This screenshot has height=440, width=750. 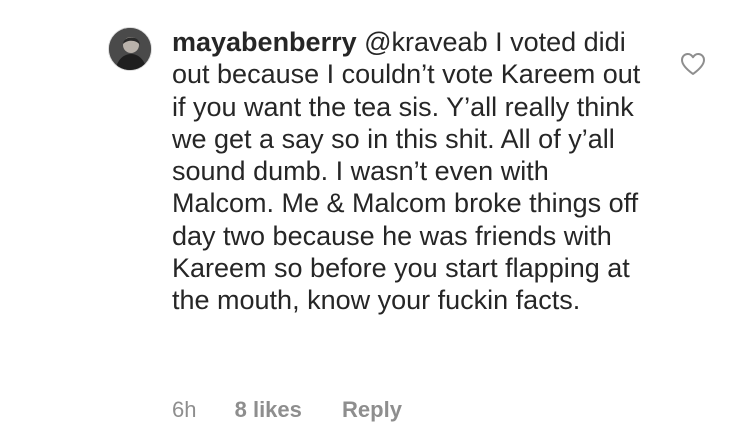 What do you see at coordinates (268, 410) in the screenshot?
I see `comment-likes-count: 8 likes` at bounding box center [268, 410].